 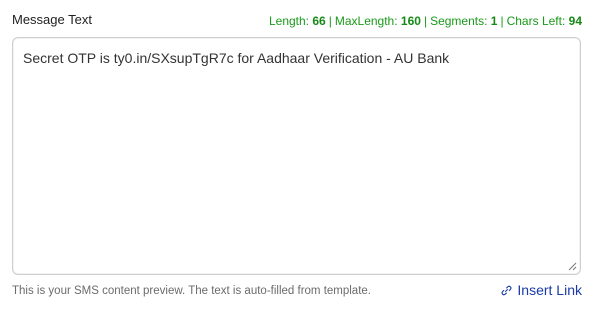 What do you see at coordinates (366, 21) in the screenshot?
I see `max-length-label: MaxLength:` at bounding box center [366, 21].